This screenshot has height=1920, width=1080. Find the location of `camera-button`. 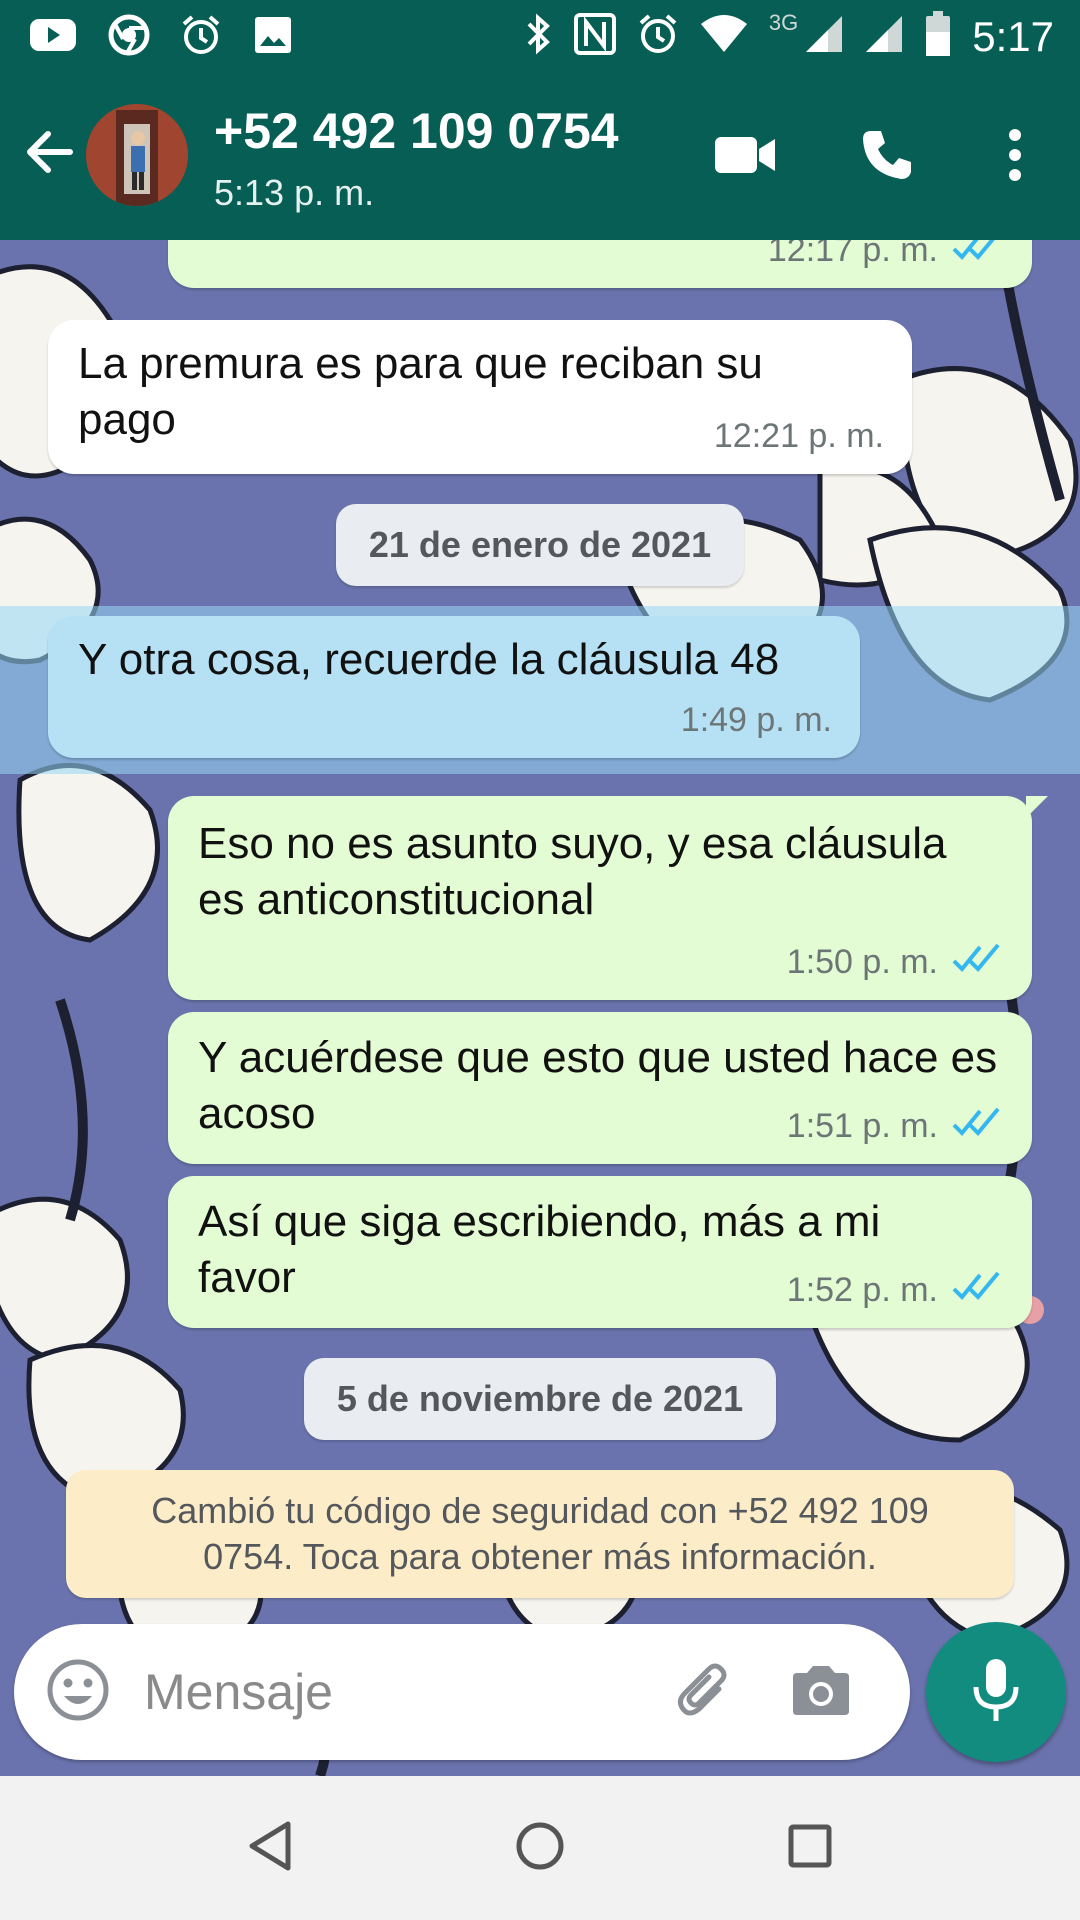

camera-button is located at coordinates (821, 1693).